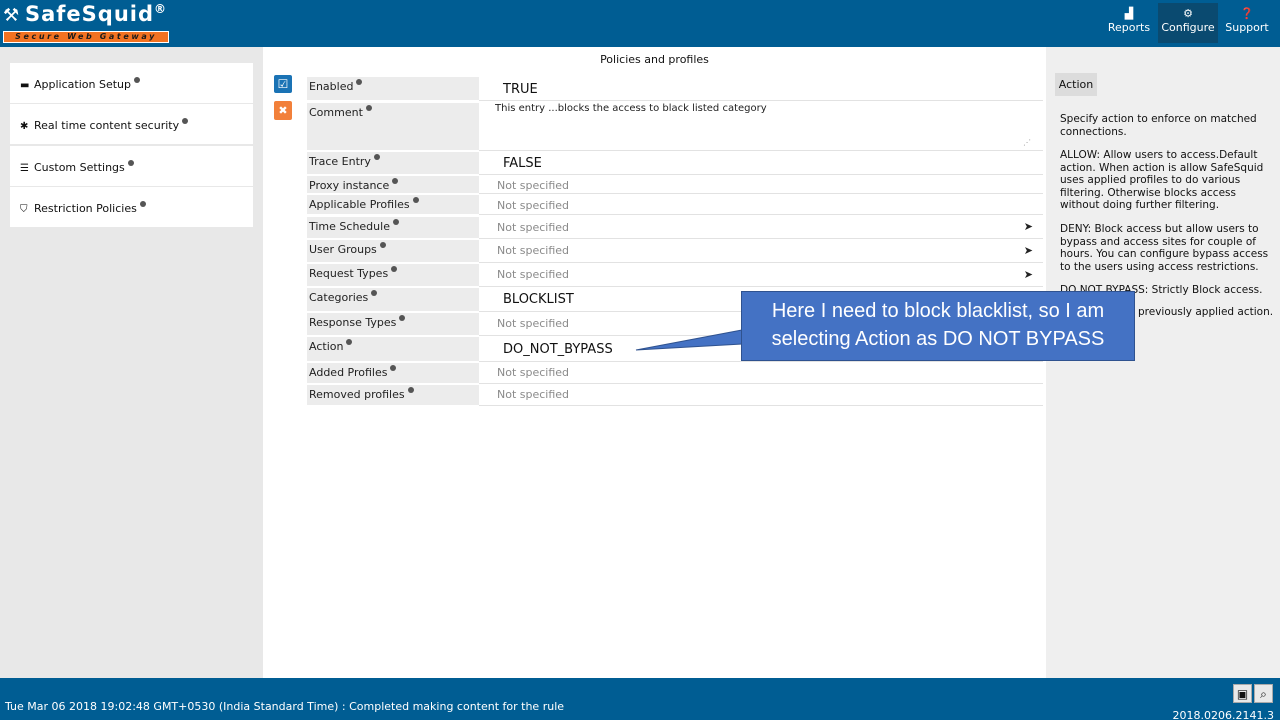  Describe the element at coordinates (24, 168) in the screenshot. I see `sliders-icon: ☰` at that location.